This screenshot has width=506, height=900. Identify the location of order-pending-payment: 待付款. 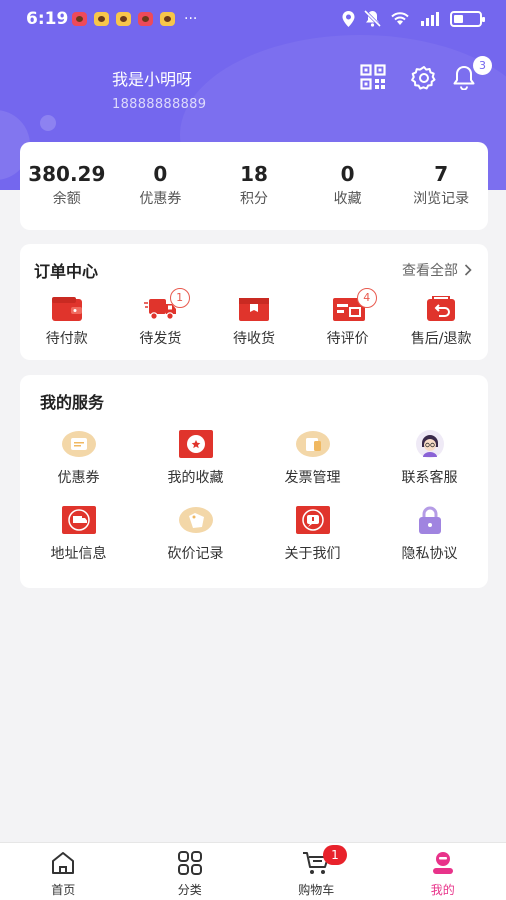
(67, 322).